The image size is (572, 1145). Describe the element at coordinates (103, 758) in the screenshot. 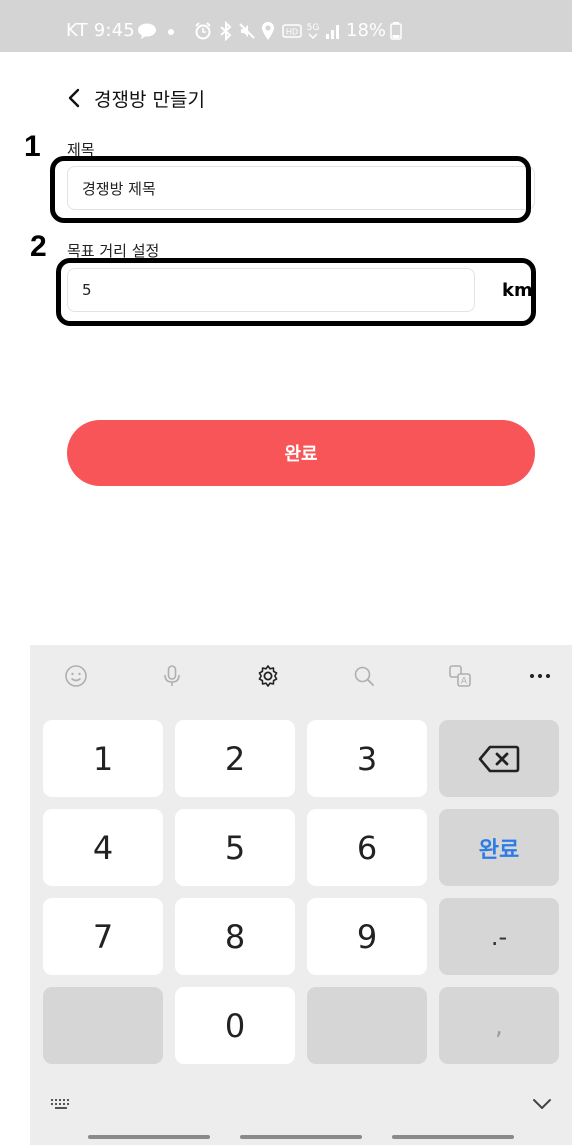

I see `key-1: 1` at that location.